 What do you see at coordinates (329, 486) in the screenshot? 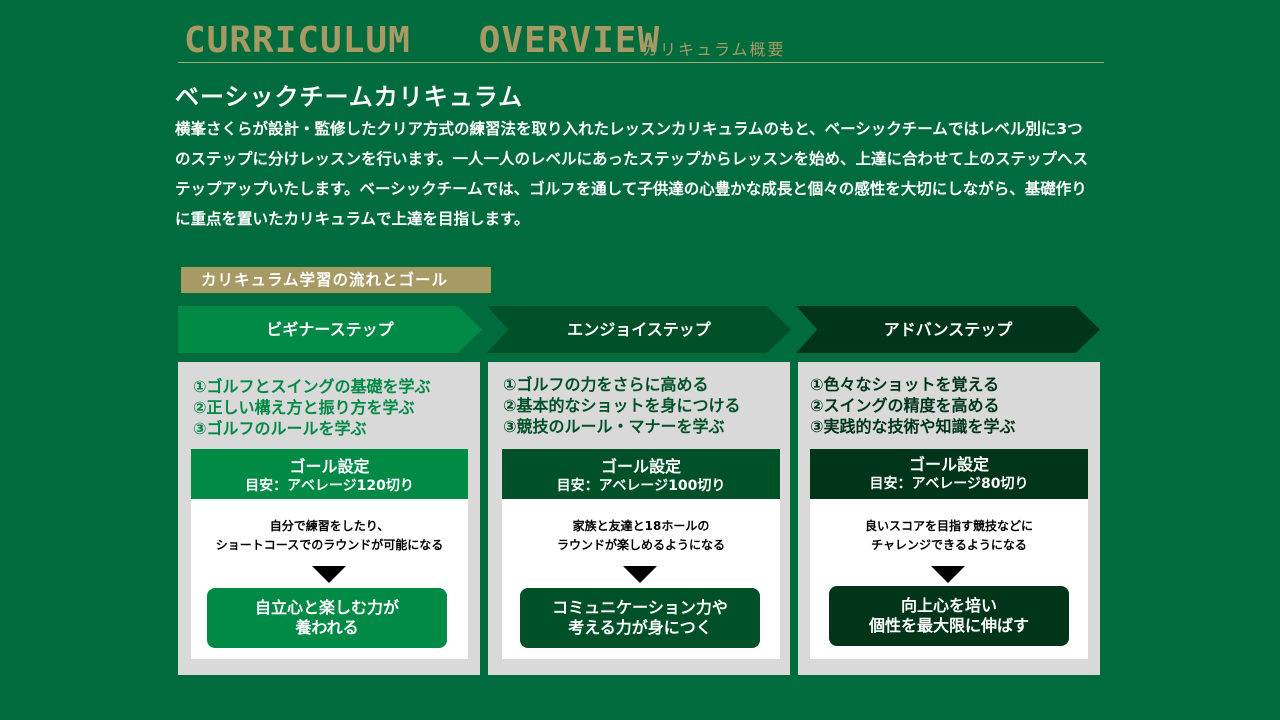
I see `goal-target: 目安：アベレージ120切り` at bounding box center [329, 486].